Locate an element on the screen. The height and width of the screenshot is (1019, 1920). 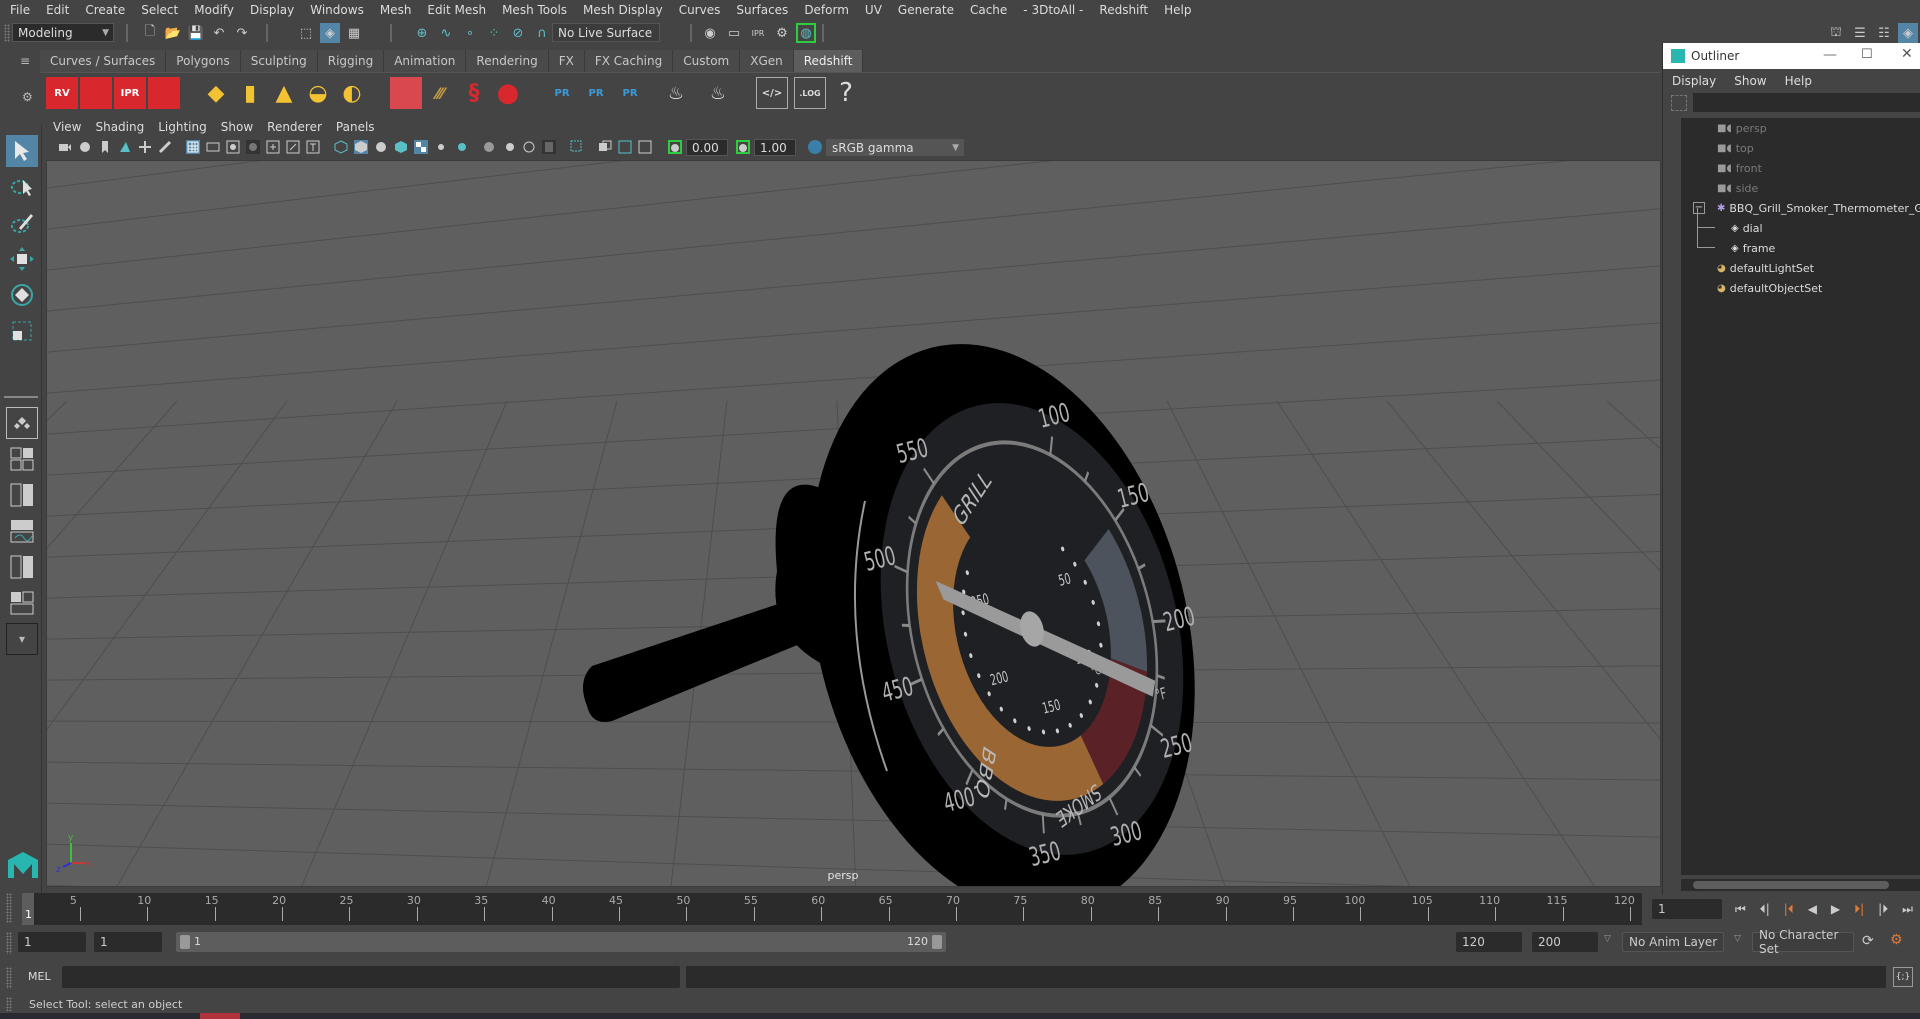
shelf-tab-fx: FX is located at coordinates (566, 61).